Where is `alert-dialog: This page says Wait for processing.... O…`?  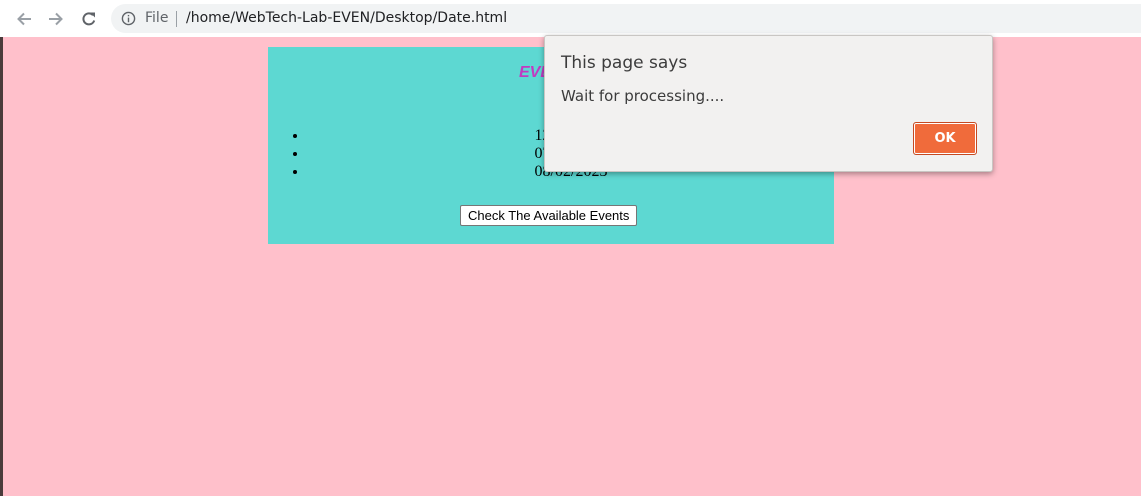
alert-dialog: This page says Wait for processing.... O… is located at coordinates (768, 103).